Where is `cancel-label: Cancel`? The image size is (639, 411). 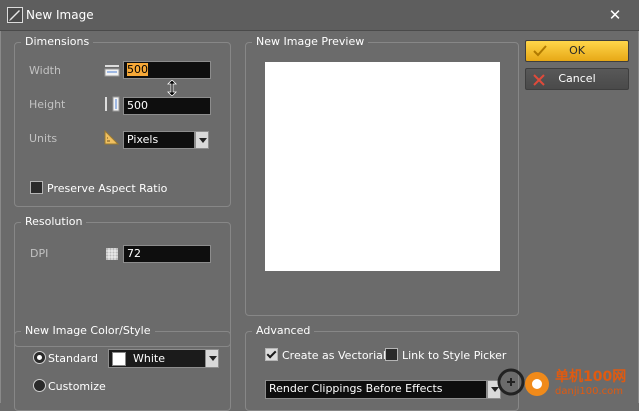 cancel-label: Cancel is located at coordinates (577, 78).